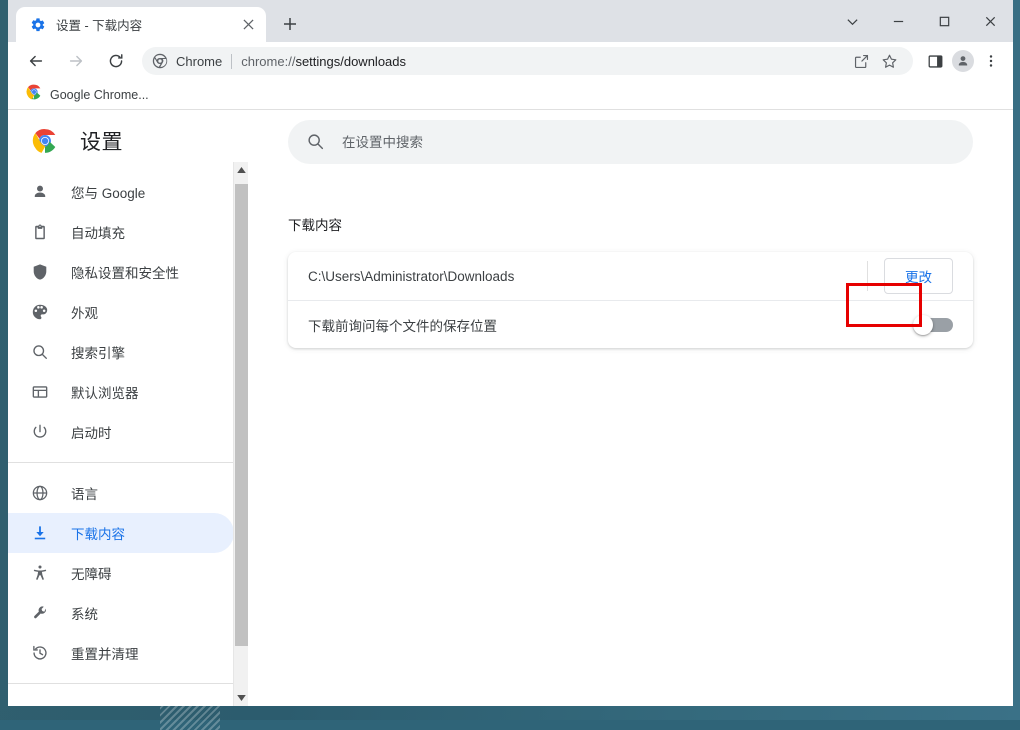 This screenshot has width=1020, height=730. I want to click on power-icon, so click(40, 432).